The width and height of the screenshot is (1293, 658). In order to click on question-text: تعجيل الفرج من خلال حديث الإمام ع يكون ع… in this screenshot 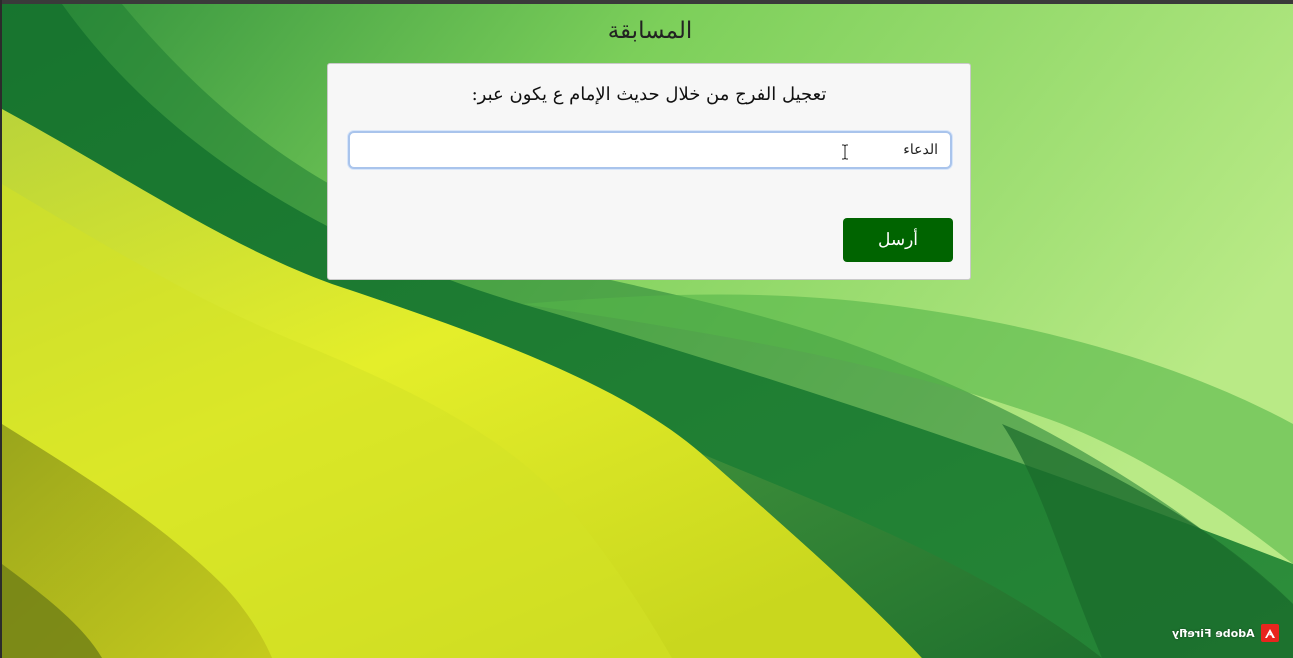, I will do `click(649, 94)`.